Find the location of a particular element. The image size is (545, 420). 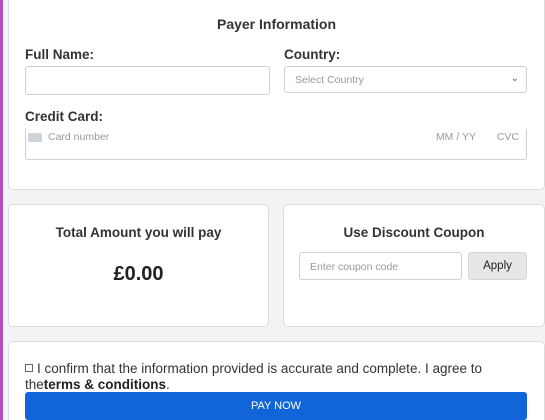

full-name-label: Full Name: is located at coordinates (60, 54).